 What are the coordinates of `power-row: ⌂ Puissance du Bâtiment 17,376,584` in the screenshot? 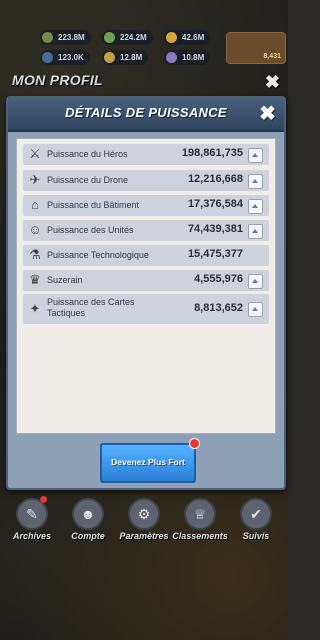 It's located at (146, 205).